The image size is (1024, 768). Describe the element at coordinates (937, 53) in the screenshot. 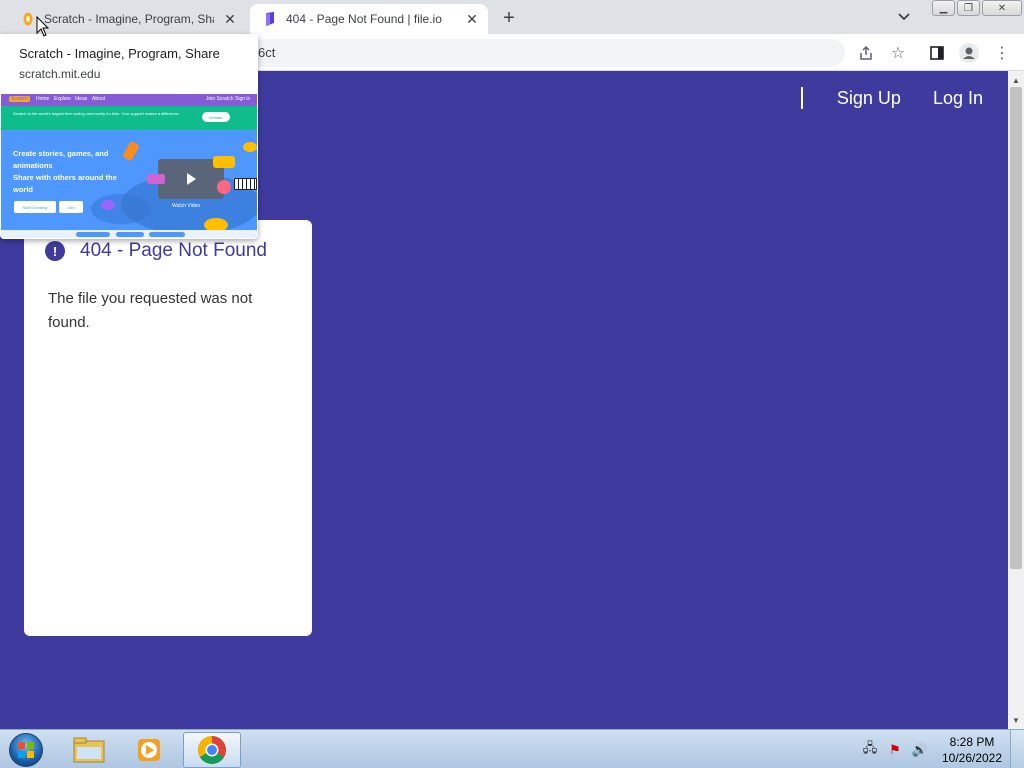

I see `side-panel-icon` at that location.